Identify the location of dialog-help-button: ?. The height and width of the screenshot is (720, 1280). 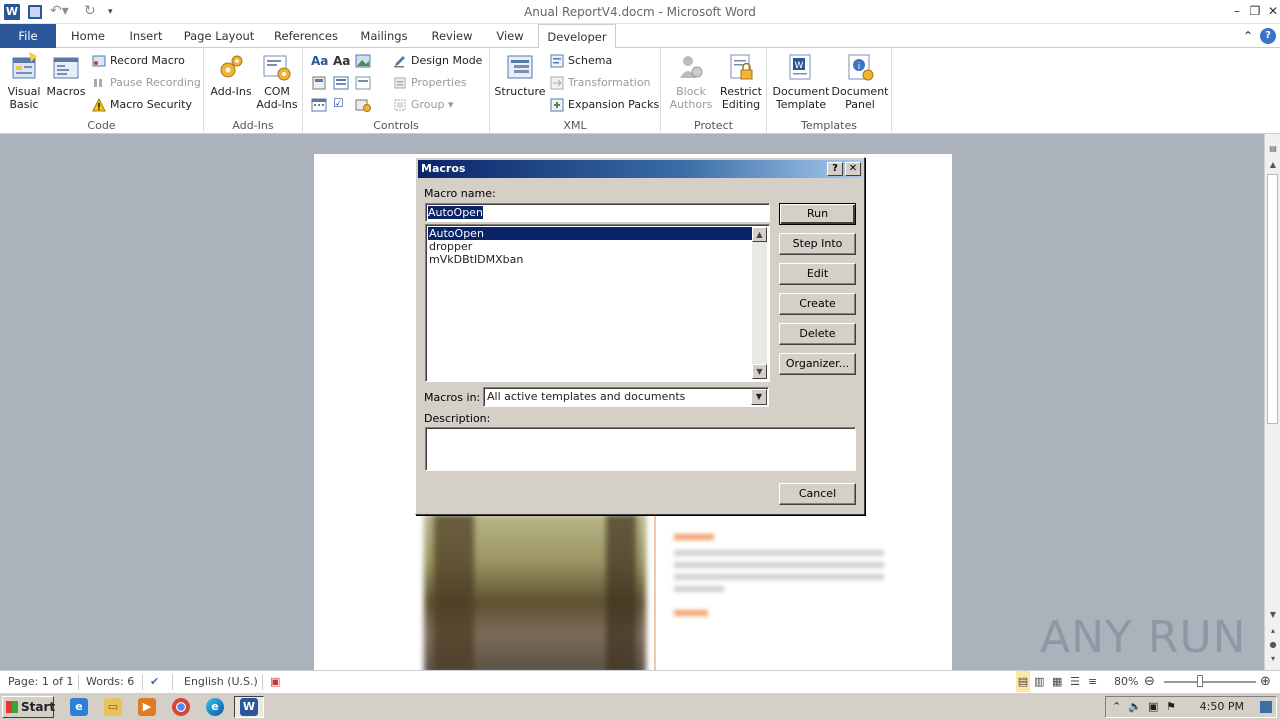
(835, 169).